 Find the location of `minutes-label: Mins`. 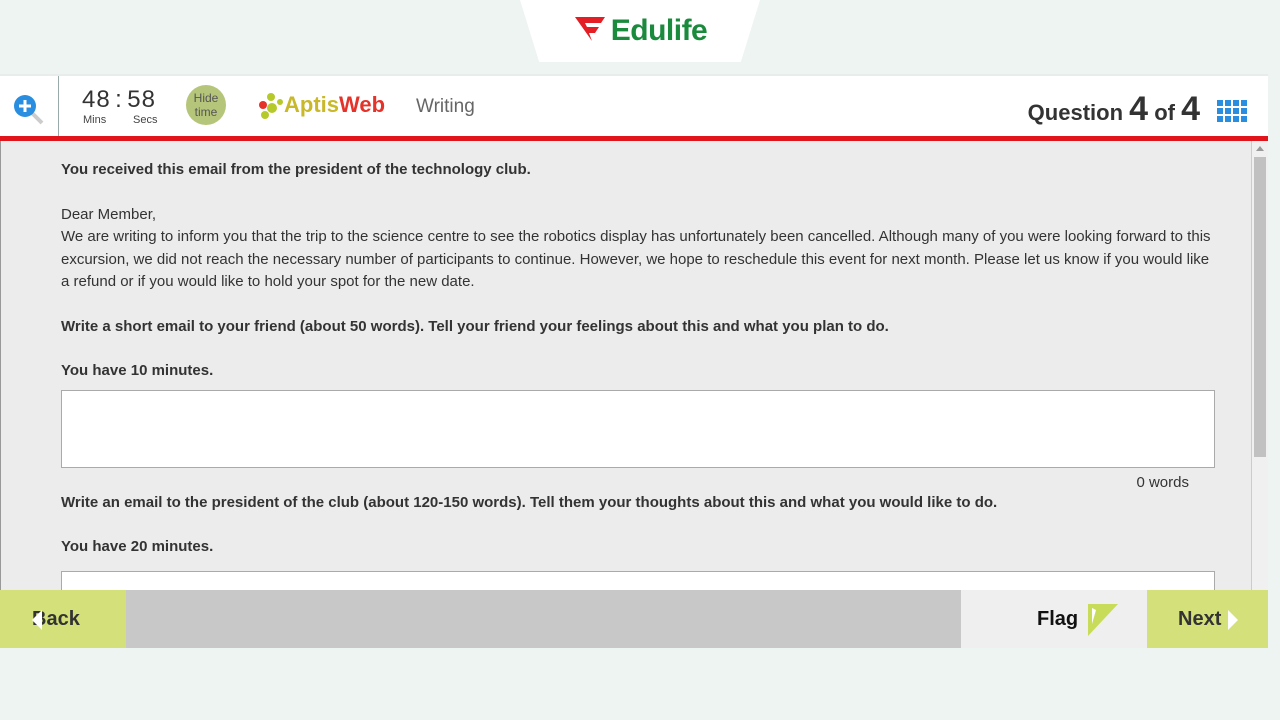

minutes-label: Mins is located at coordinates (95, 120).